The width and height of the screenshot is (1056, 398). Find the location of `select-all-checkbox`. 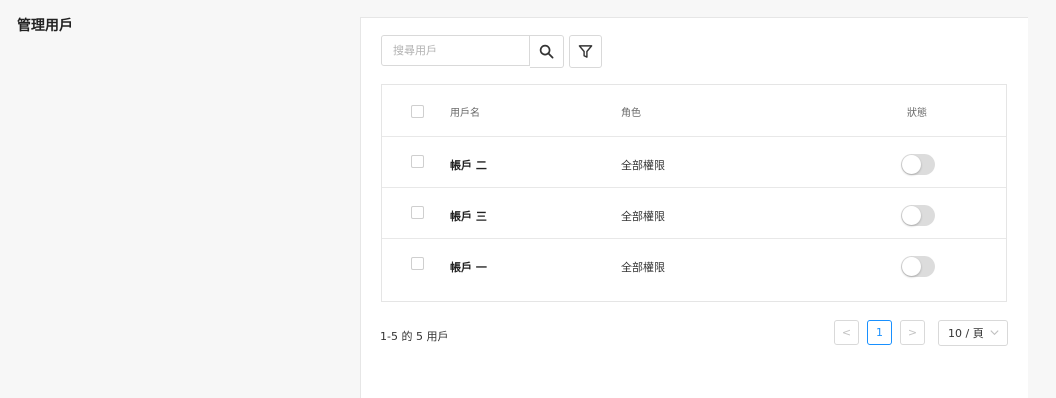

select-all-checkbox is located at coordinates (417, 111).